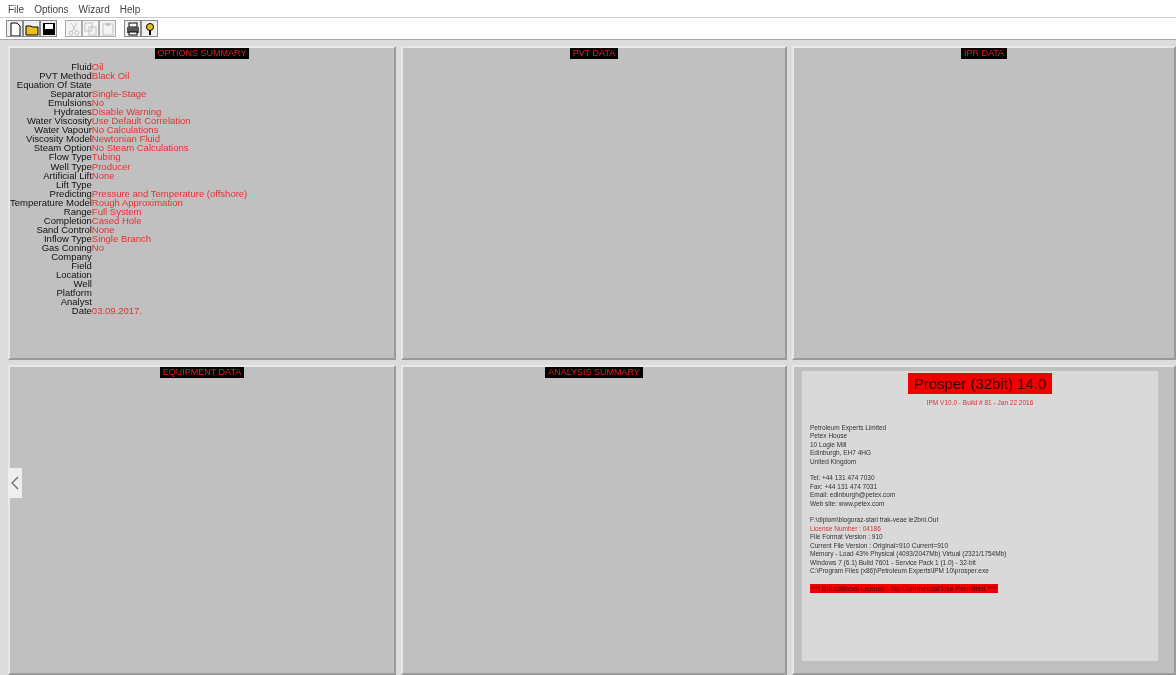  Describe the element at coordinates (81, 67) in the screenshot. I see `option-label: Fluid` at that location.